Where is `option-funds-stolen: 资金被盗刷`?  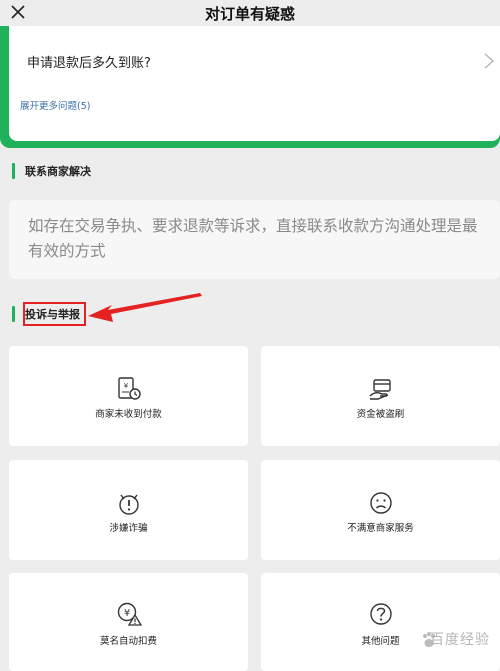
option-funds-stolen: 资金被盗刷 is located at coordinates (380, 396).